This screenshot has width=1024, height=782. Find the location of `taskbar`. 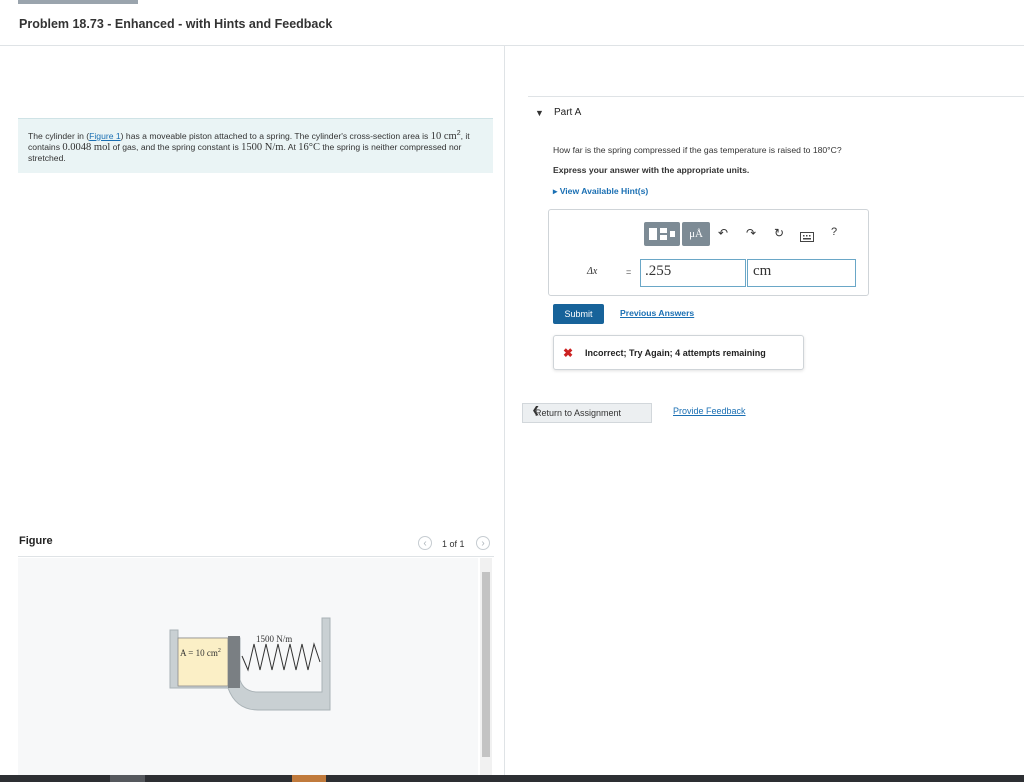

taskbar is located at coordinates (512, 778).